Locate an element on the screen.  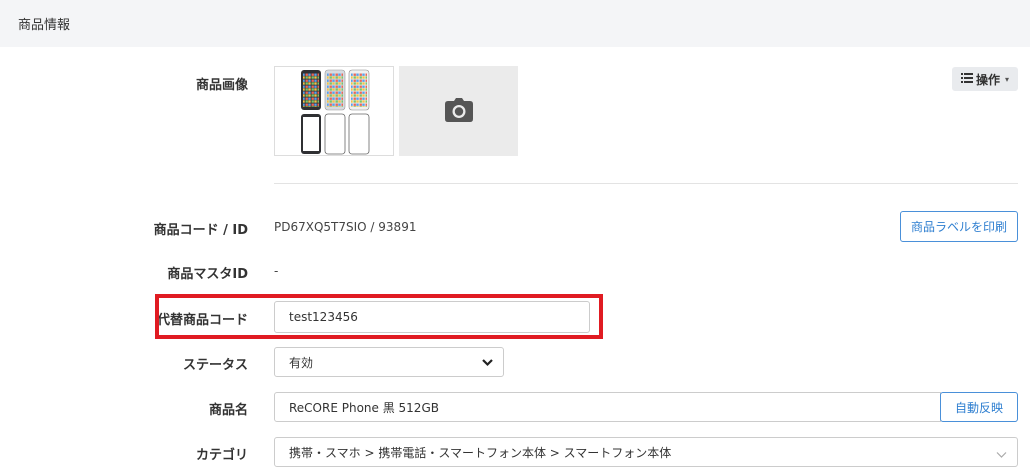
product-name-label: 商品名 is located at coordinates (228, 410).